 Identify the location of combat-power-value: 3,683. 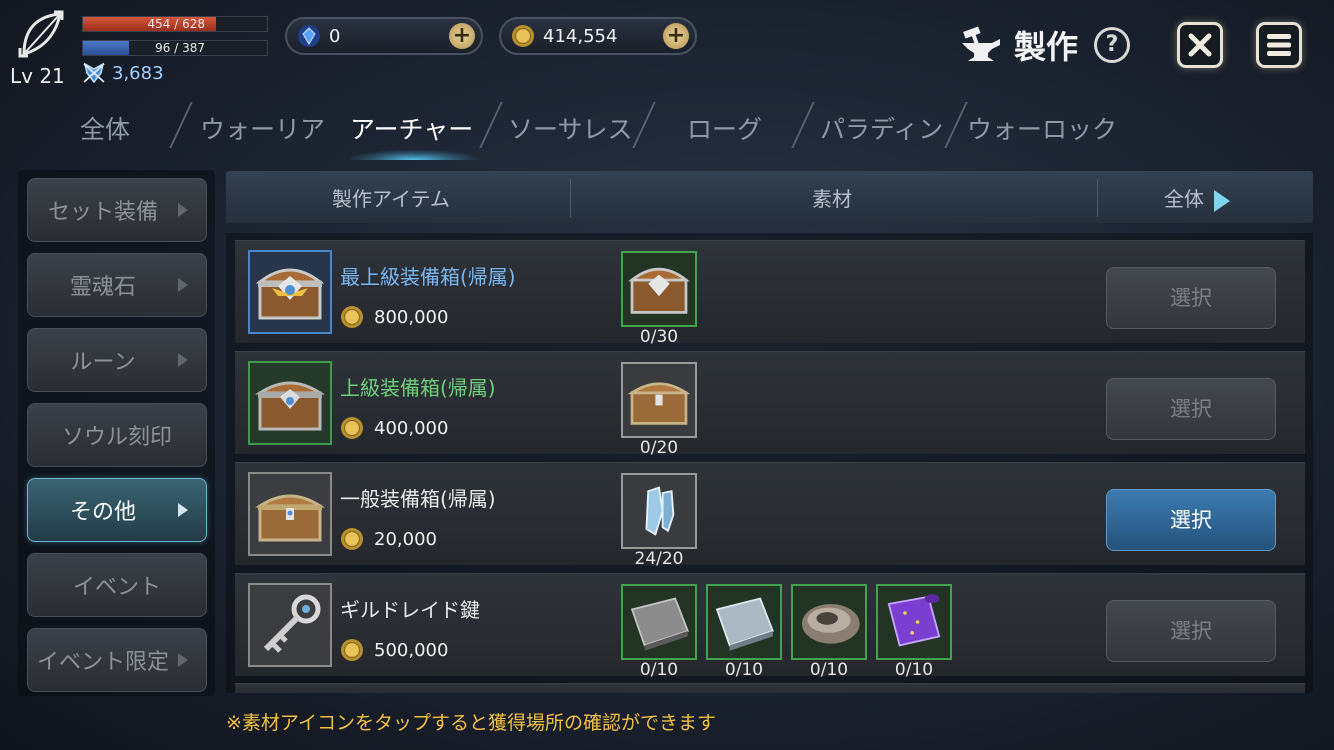
(138, 73).